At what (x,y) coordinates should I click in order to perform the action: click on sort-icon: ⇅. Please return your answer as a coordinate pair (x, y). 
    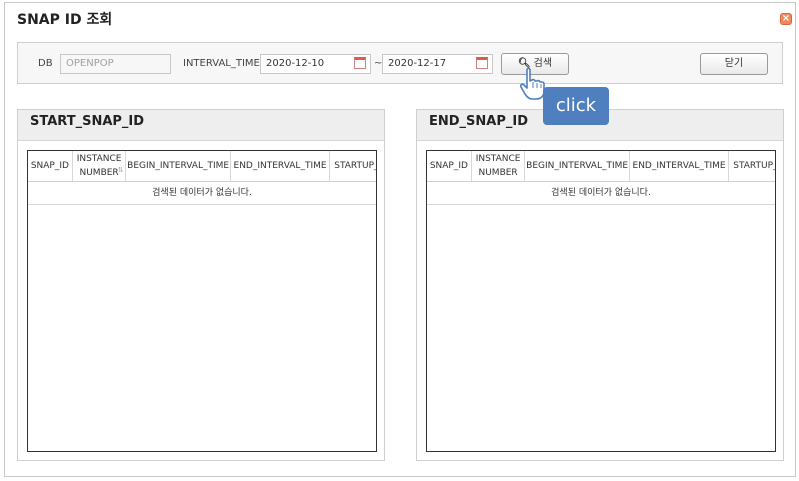
    Looking at the image, I should click on (121, 170).